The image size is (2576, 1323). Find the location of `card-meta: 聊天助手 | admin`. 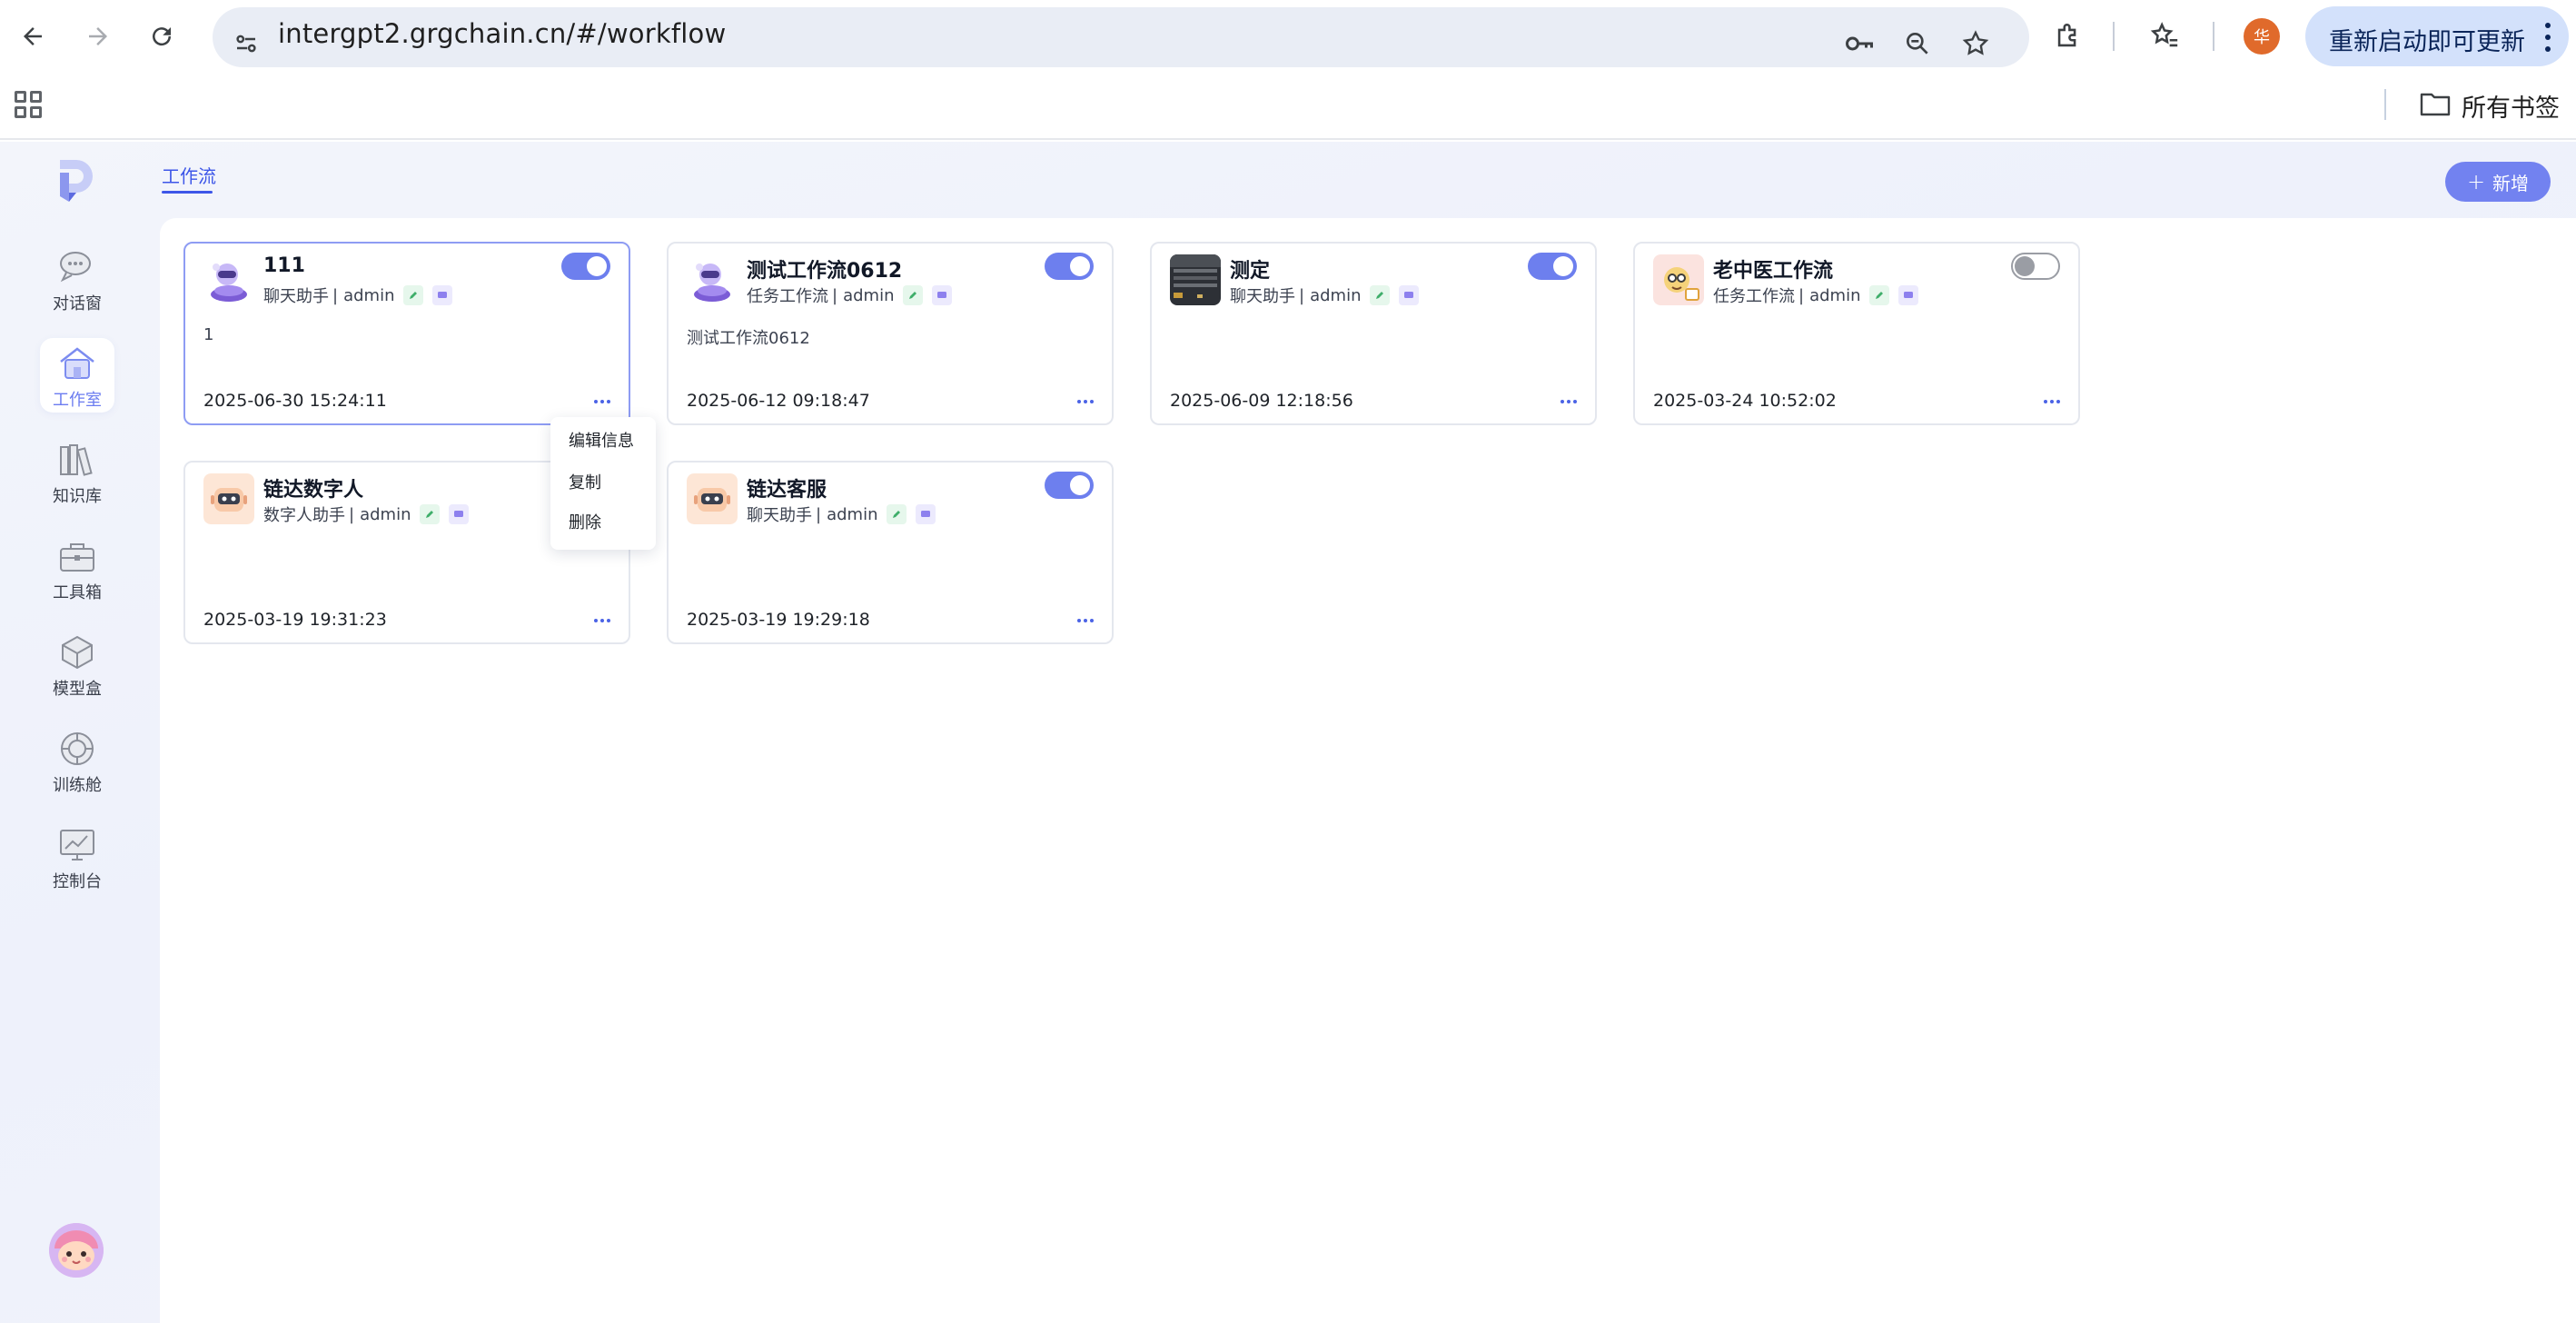

card-meta: 聊天助手 | admin is located at coordinates (841, 514).